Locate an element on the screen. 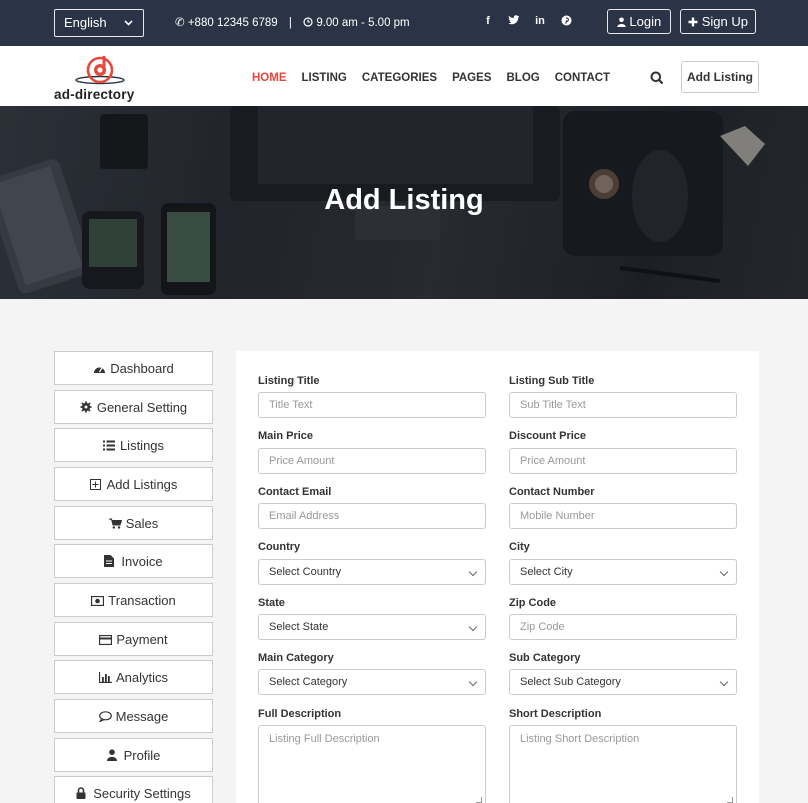 The image size is (808, 803). sidebar-item-message: Message is located at coordinates (133, 716).